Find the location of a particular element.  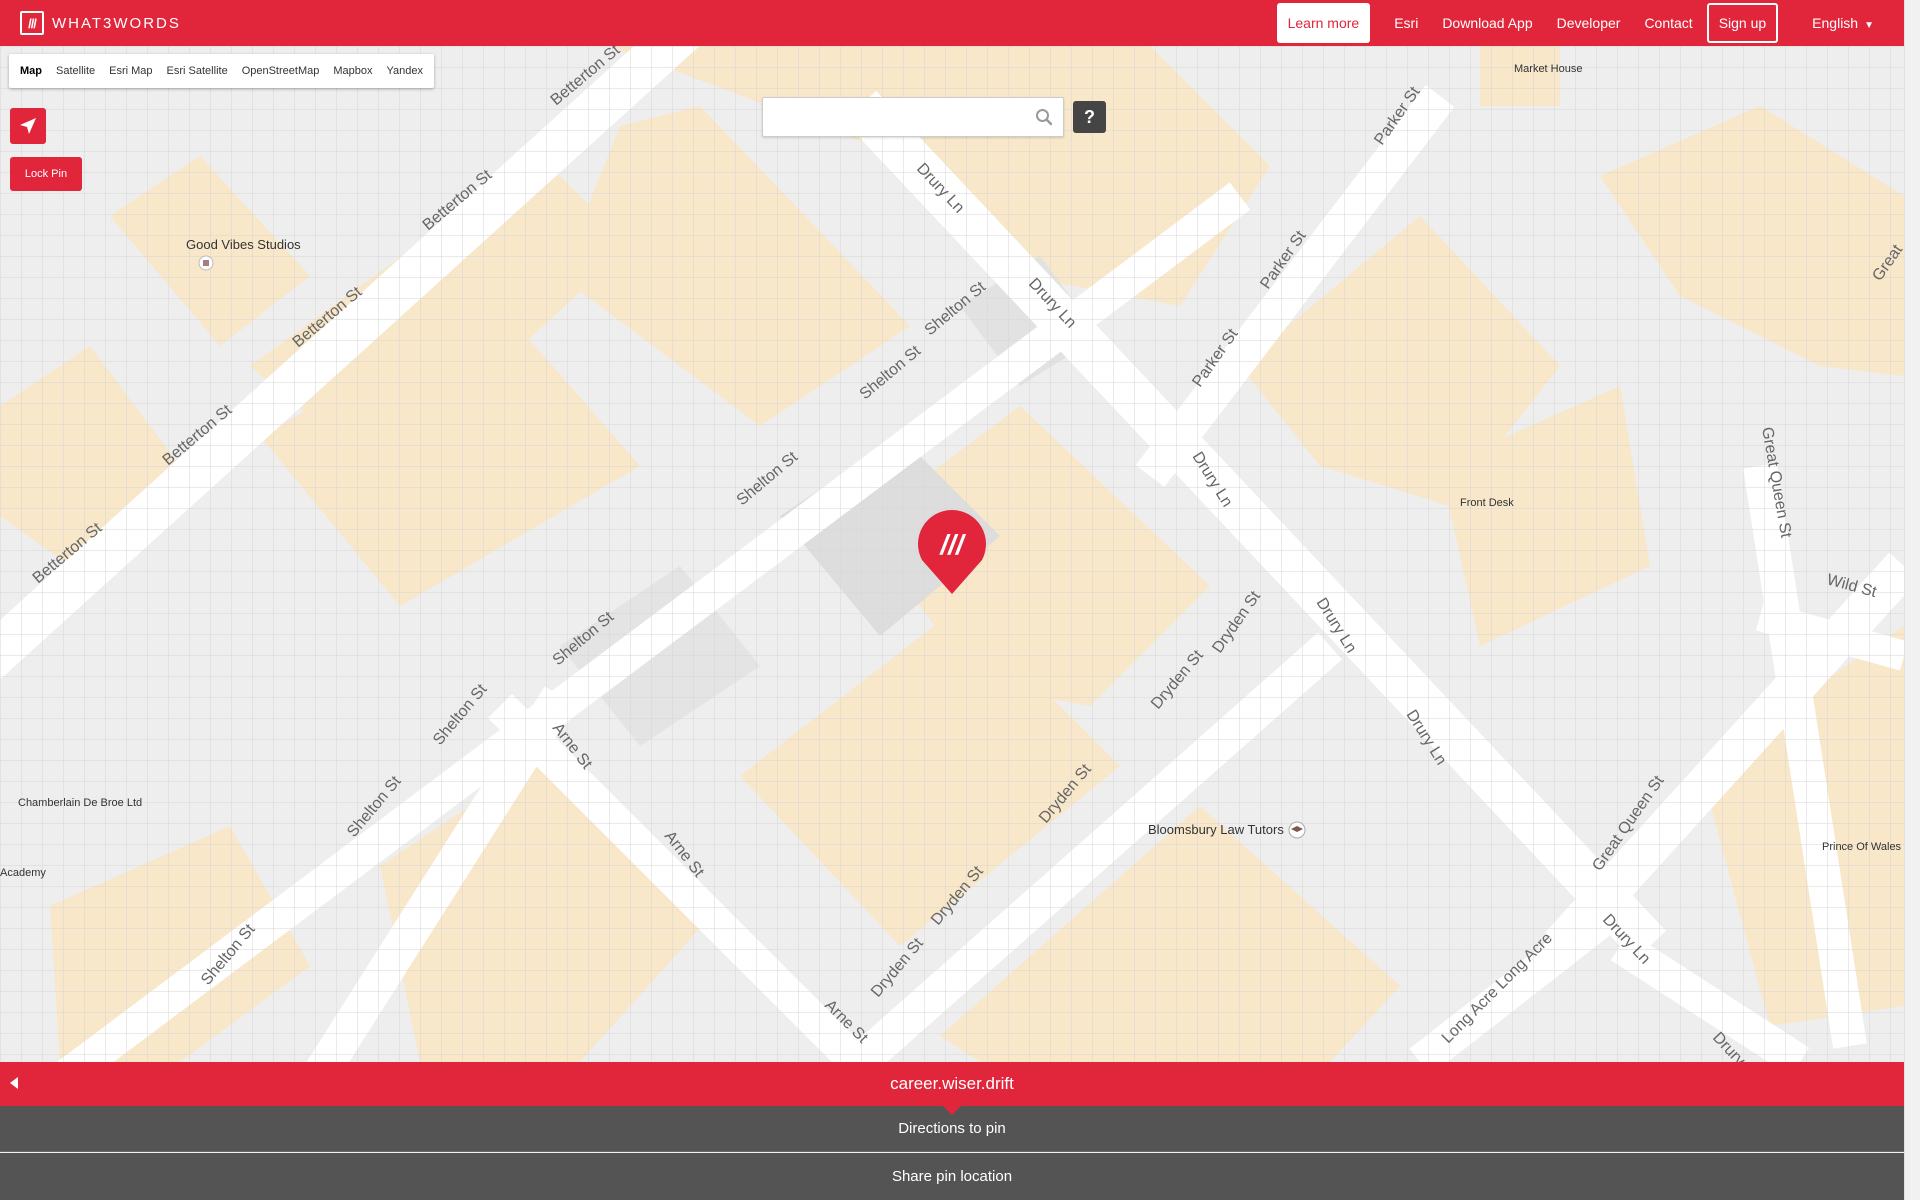

map-type-mapbox: Mapbox is located at coordinates (352, 71).